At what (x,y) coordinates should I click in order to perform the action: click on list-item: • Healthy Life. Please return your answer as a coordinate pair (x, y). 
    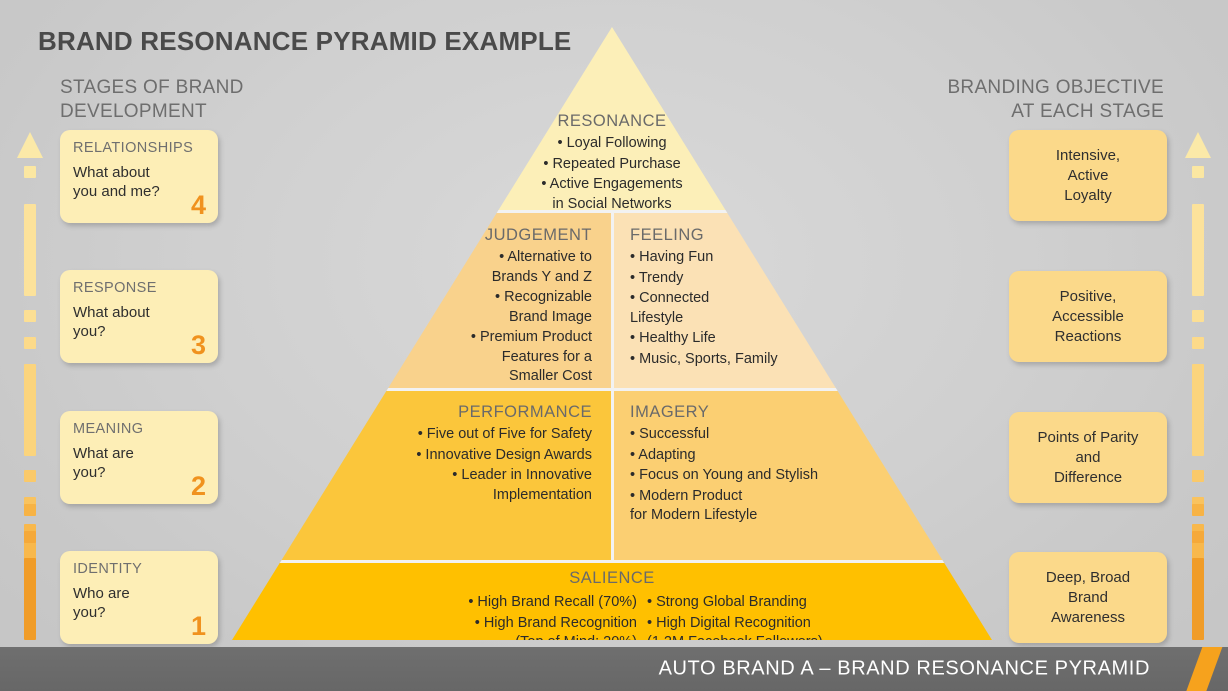
    Looking at the image, I should click on (673, 338).